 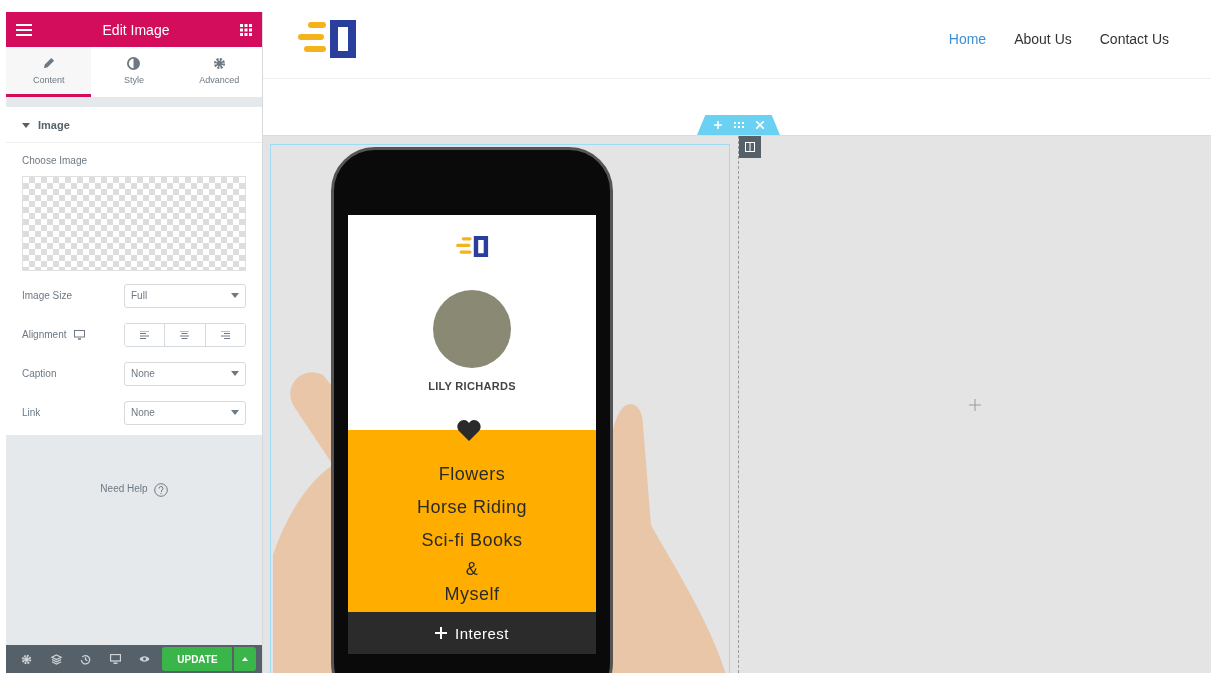 I want to click on gear-icon, so click(x=219, y=63).